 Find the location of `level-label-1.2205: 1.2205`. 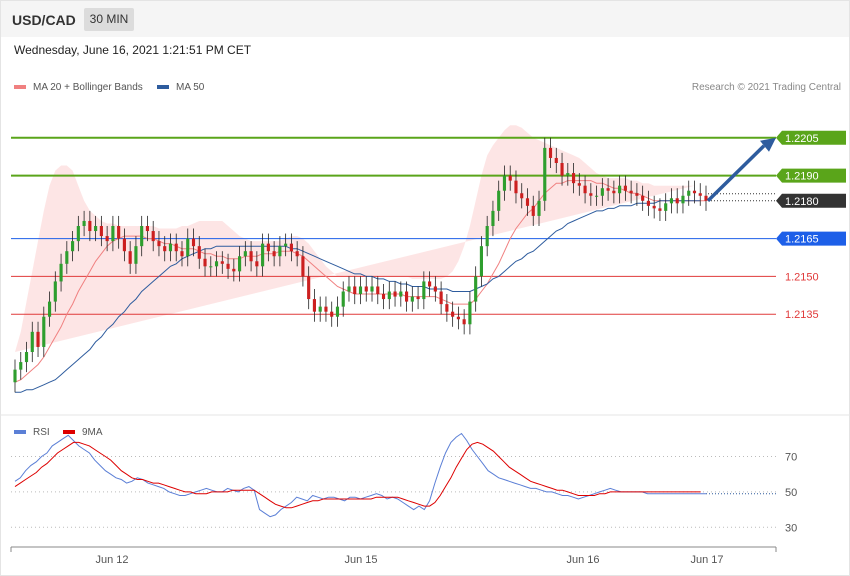

level-label-1.2205: 1.2205 is located at coordinates (802, 139).